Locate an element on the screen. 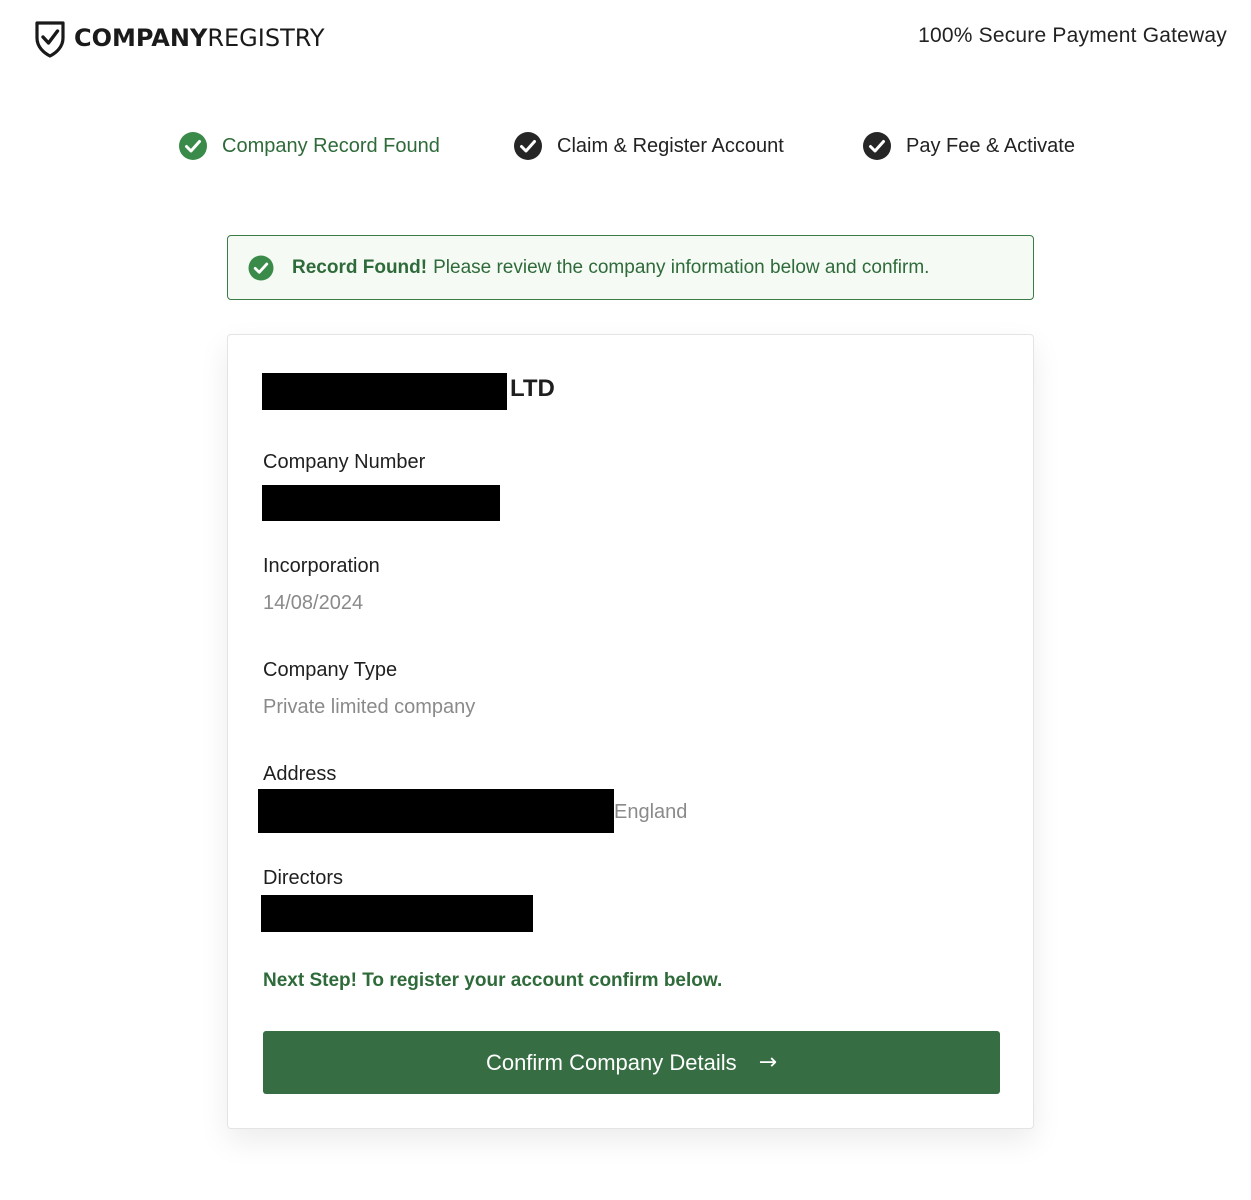 Image resolution: width=1251 pixels, height=1200 pixels. directors-label: Directors is located at coordinates (303, 878).